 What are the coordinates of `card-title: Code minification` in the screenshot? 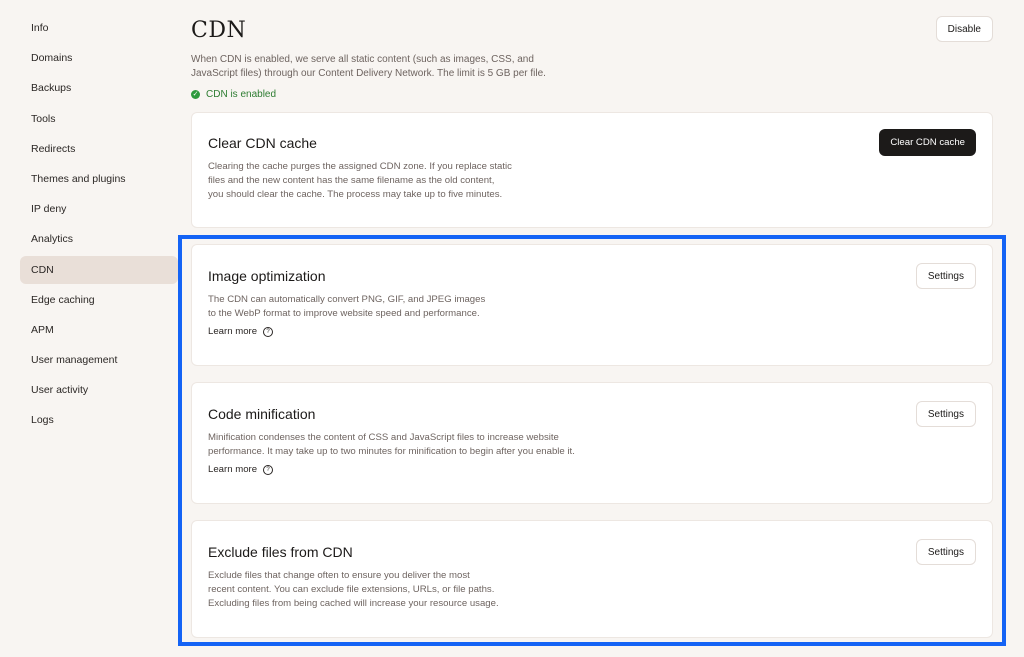 It's located at (262, 414).